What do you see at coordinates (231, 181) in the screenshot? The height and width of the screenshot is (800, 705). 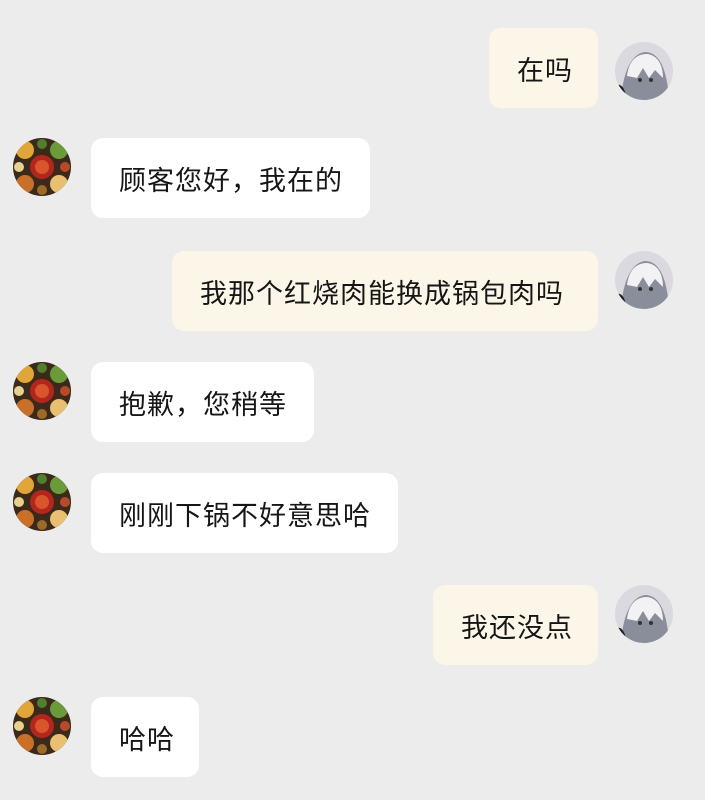 I see `message-text: 顾客您好，我在的` at bounding box center [231, 181].